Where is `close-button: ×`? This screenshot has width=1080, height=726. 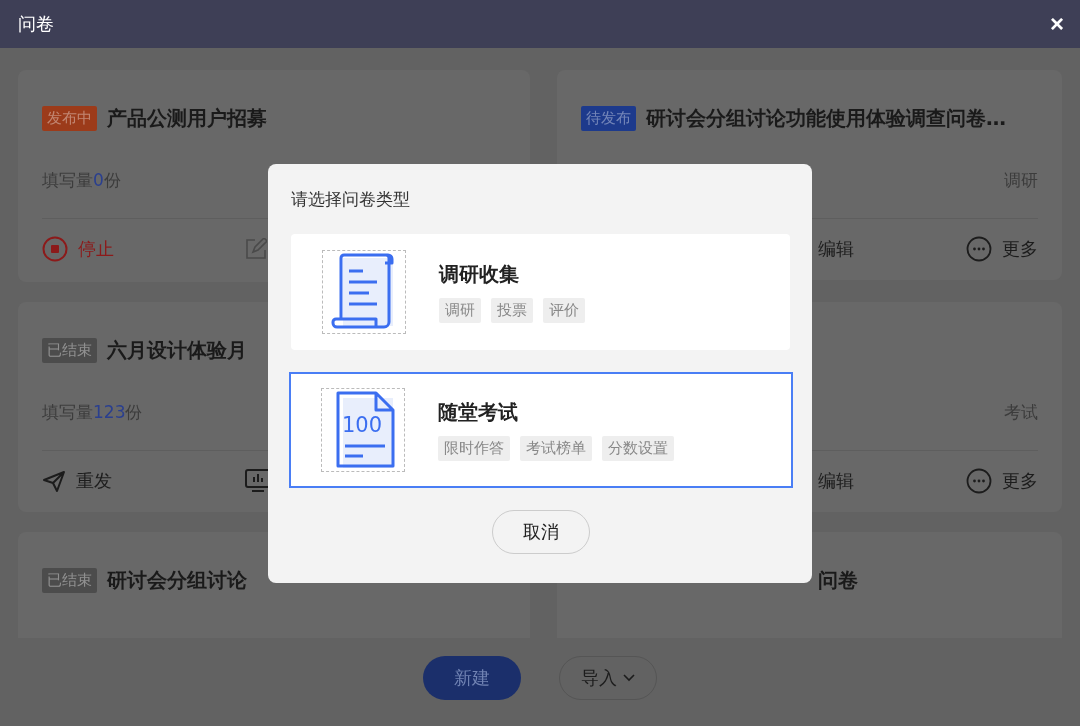 close-button: × is located at coordinates (1057, 24).